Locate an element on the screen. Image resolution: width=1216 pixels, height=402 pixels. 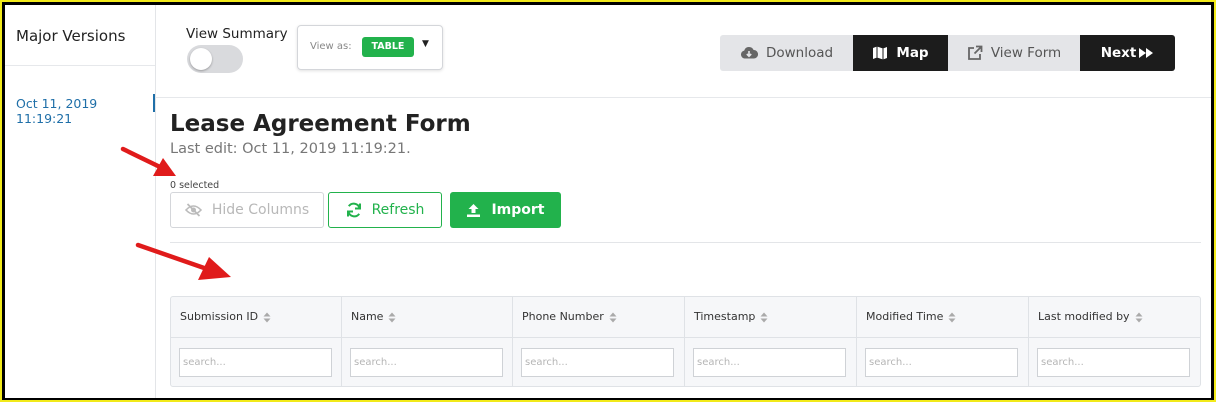
column-label: Name is located at coordinates (367, 316).